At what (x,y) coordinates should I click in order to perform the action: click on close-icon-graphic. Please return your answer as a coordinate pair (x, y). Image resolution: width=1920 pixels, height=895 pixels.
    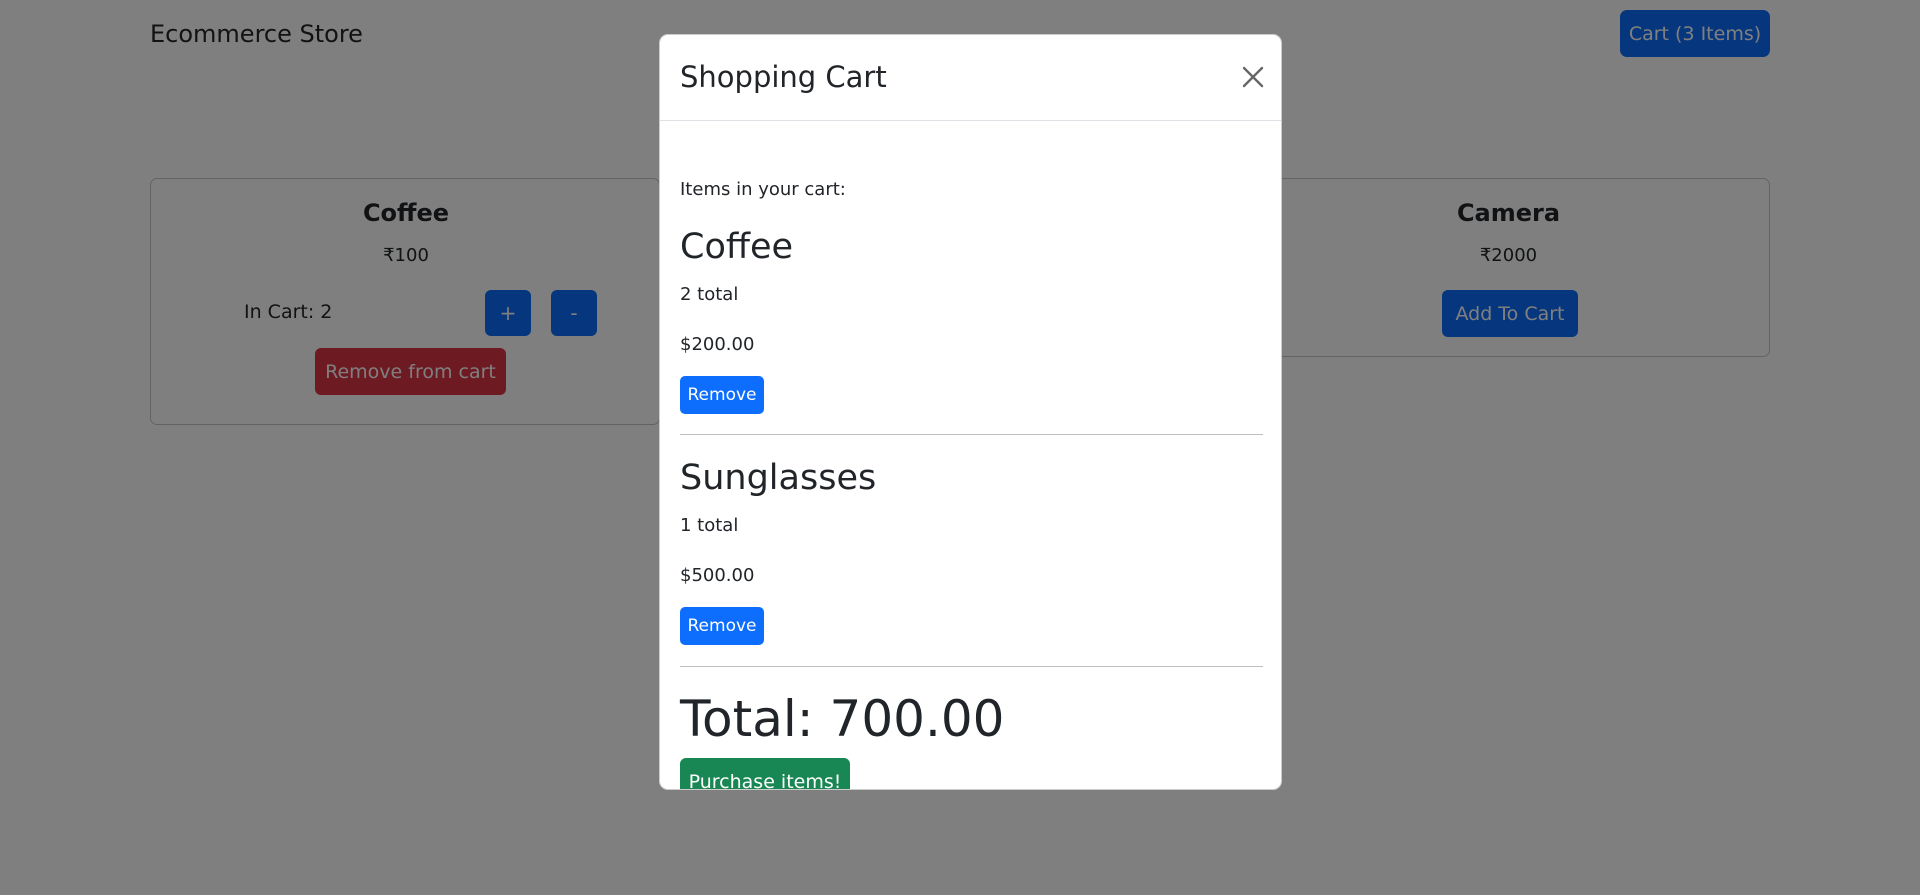
    Looking at the image, I should click on (1253, 77).